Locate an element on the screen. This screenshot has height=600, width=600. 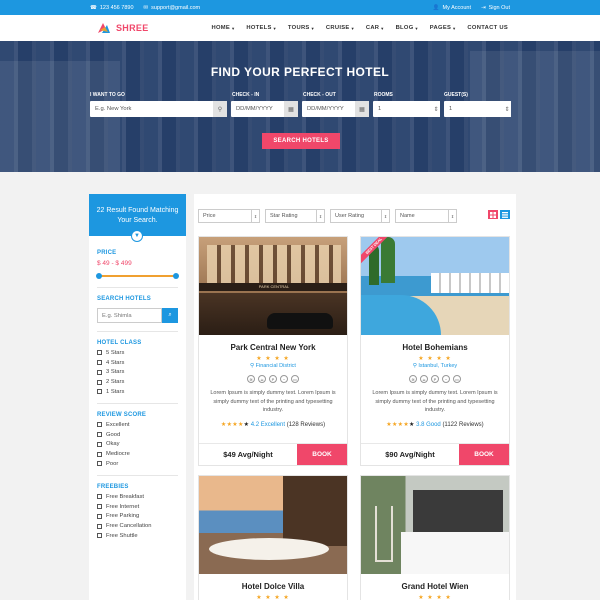
nav-item-label: BLOG is located at coordinates (404, 28).